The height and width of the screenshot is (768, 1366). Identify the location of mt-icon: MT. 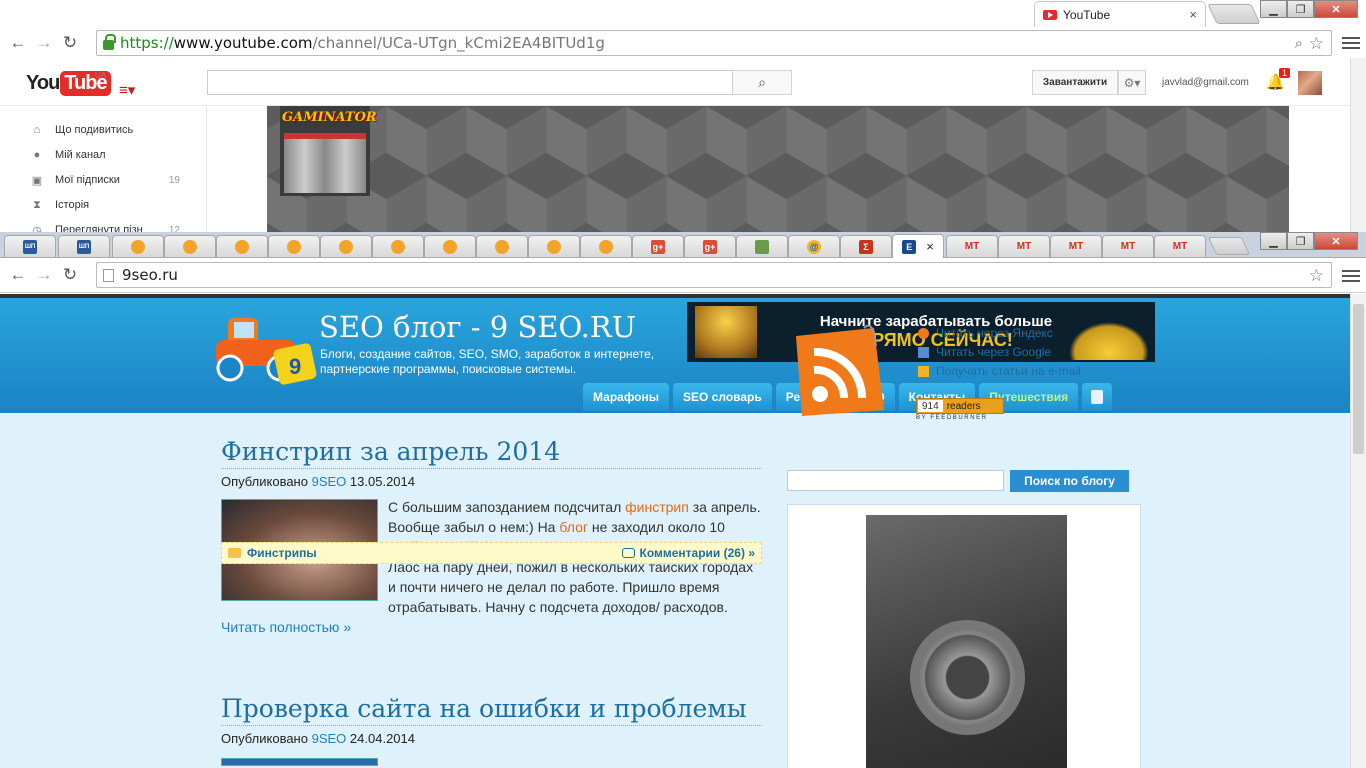
(1180, 246).